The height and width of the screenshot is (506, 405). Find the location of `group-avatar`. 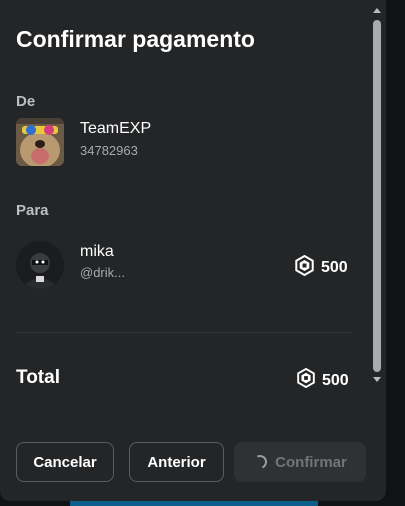

group-avatar is located at coordinates (40, 142).